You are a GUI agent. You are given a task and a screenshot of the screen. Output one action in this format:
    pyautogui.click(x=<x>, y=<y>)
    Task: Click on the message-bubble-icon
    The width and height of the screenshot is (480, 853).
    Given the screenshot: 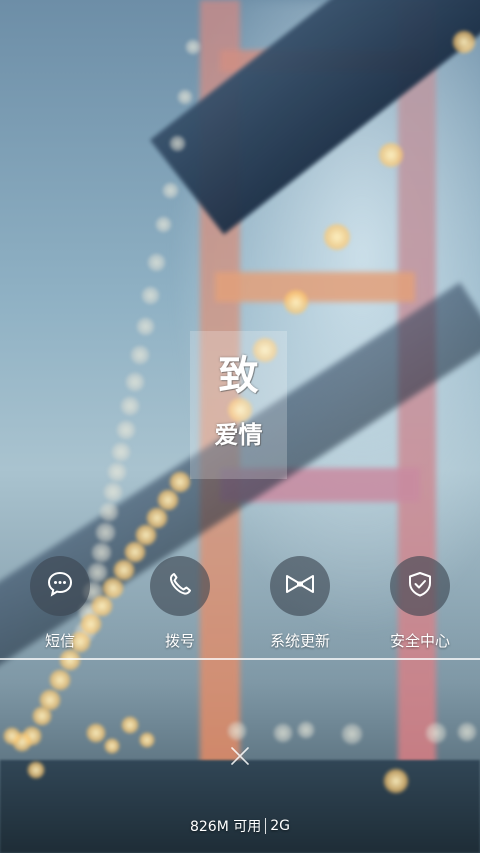 What is the action you would take?
    pyautogui.click(x=60, y=586)
    